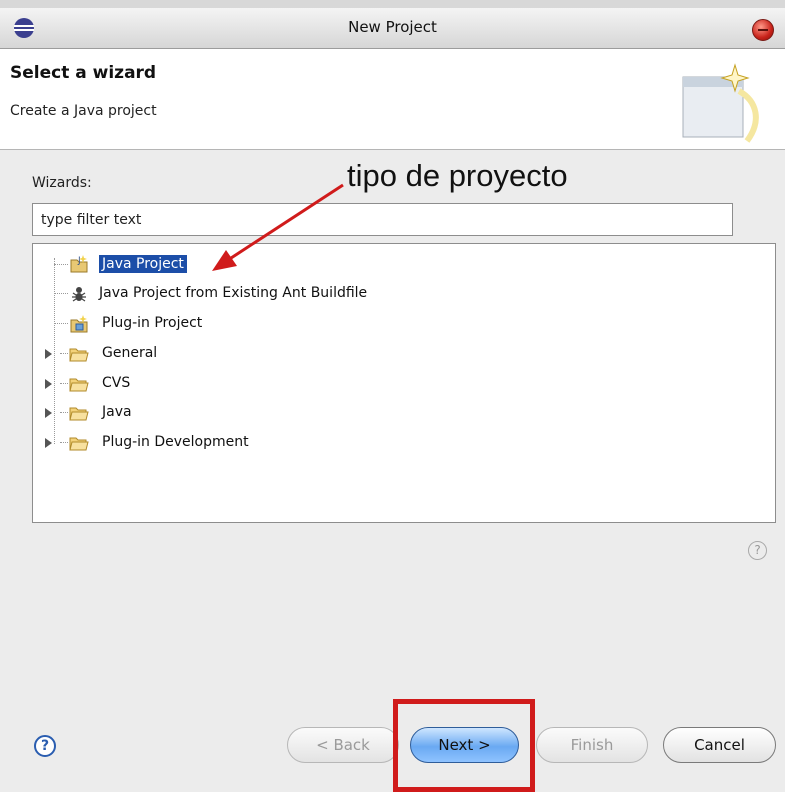 The image size is (785, 792). What do you see at coordinates (175, 442) in the screenshot?
I see `tree-item-label: Plug-in Development` at bounding box center [175, 442].